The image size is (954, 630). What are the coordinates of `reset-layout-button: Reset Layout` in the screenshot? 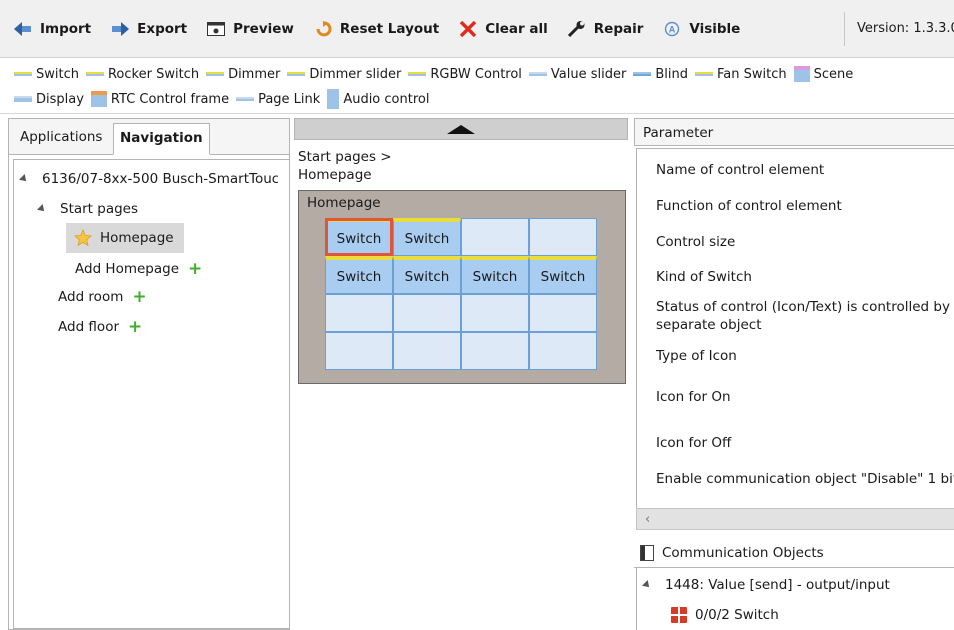 It's located at (372, 29).